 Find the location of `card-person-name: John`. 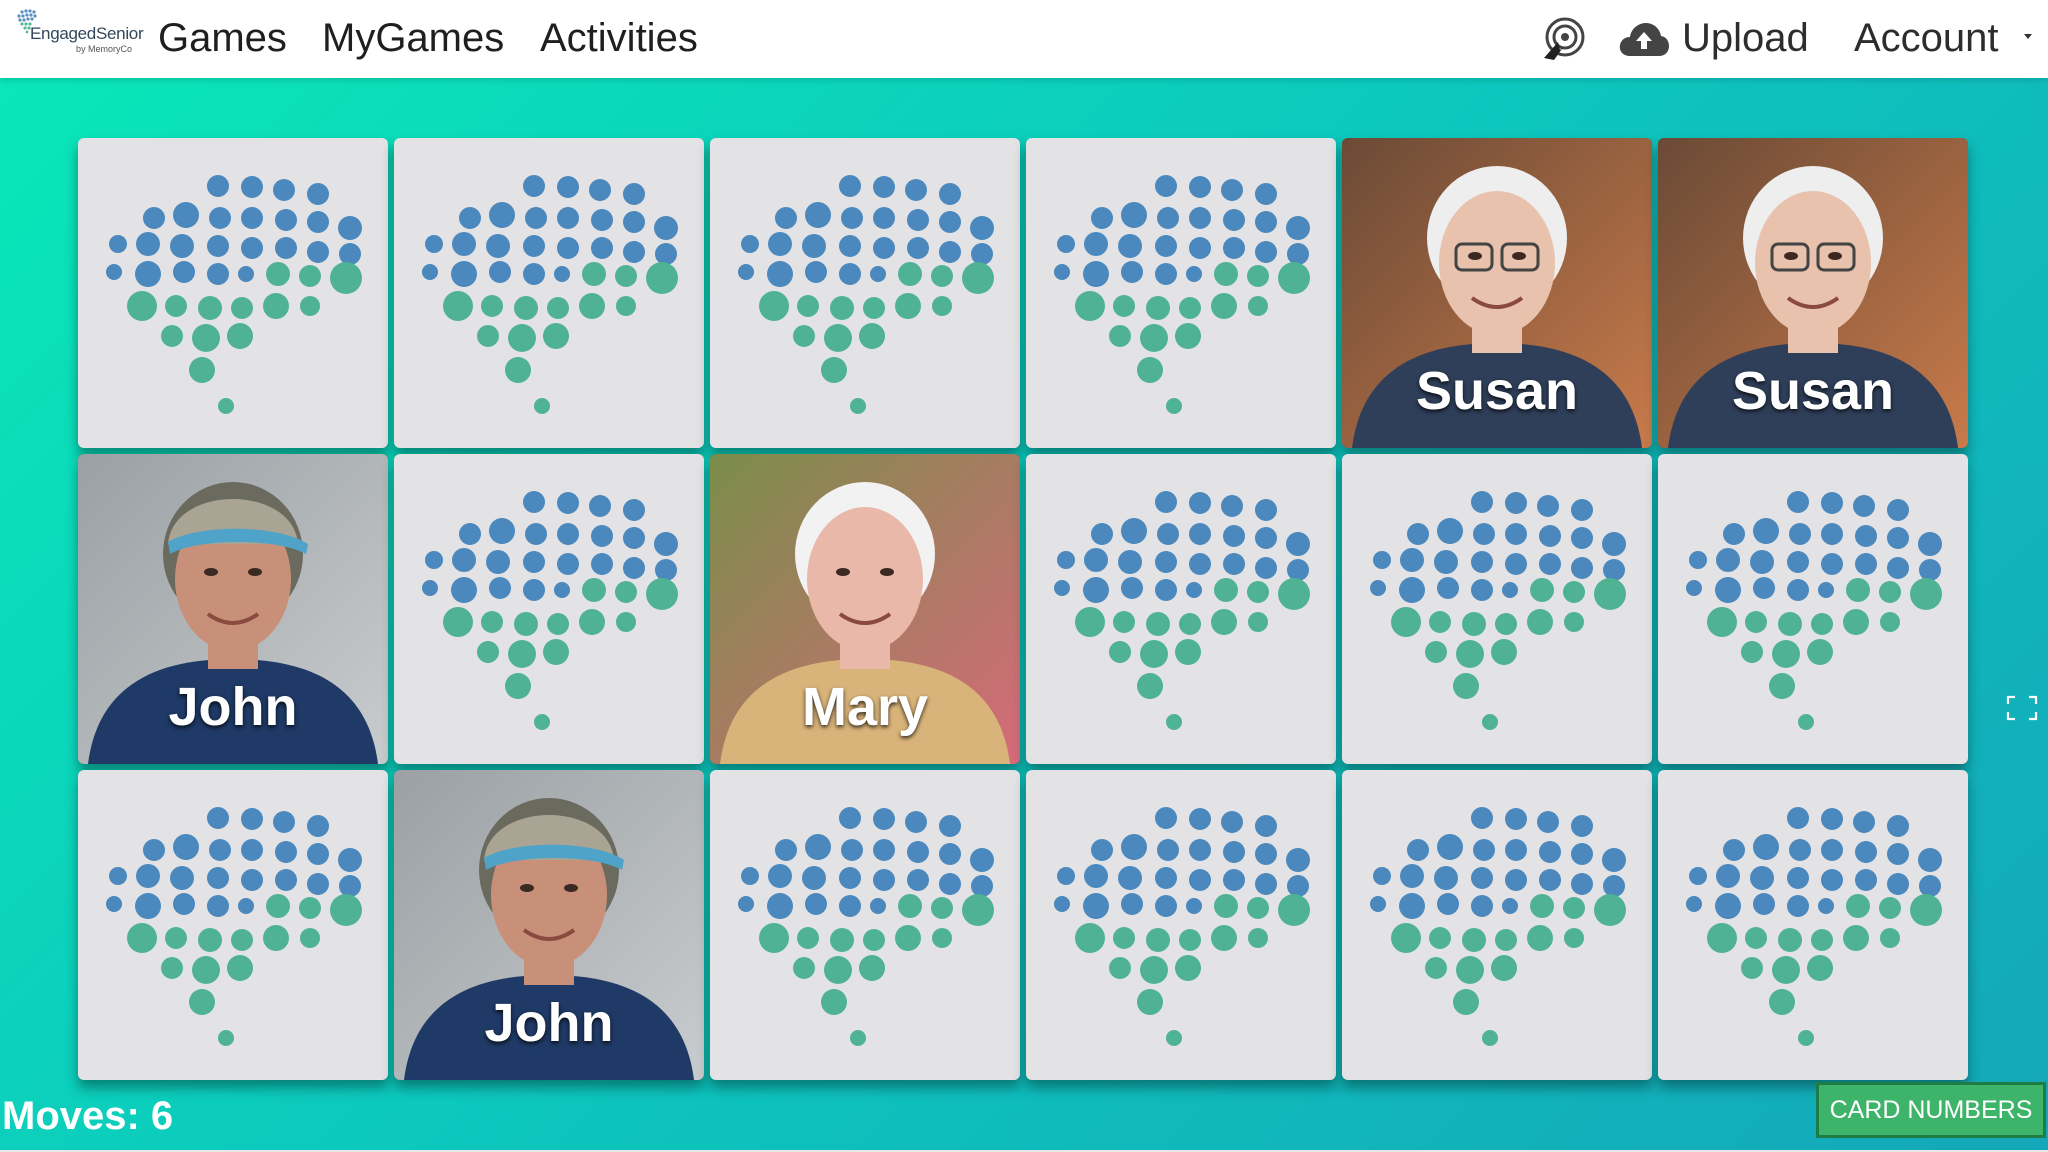

card-person-name: John is located at coordinates (233, 707).